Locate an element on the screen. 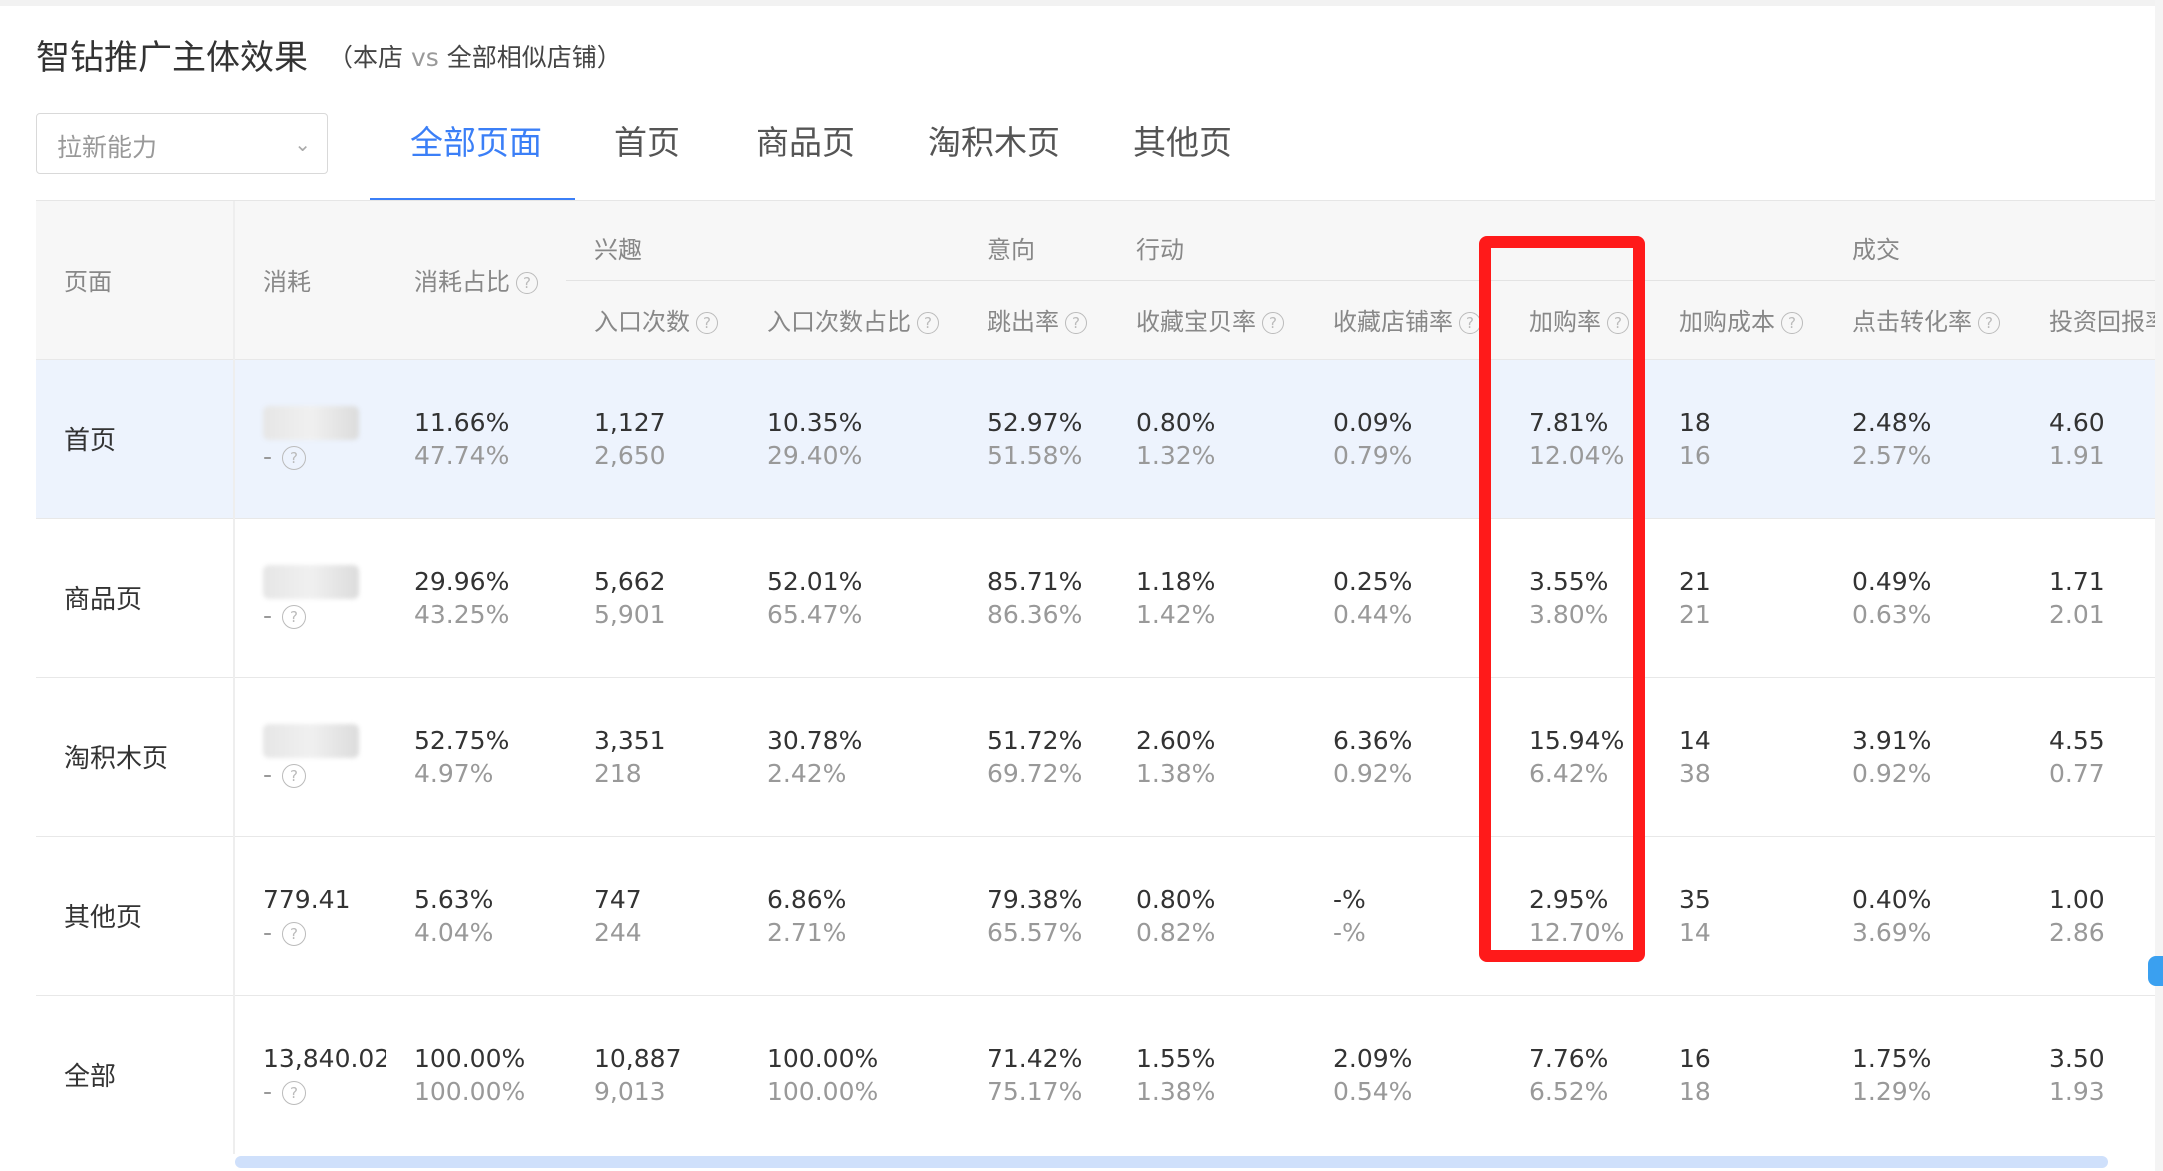 The width and height of the screenshot is (2163, 1171). peer-value: 12.70% is located at coordinates (1577, 932).